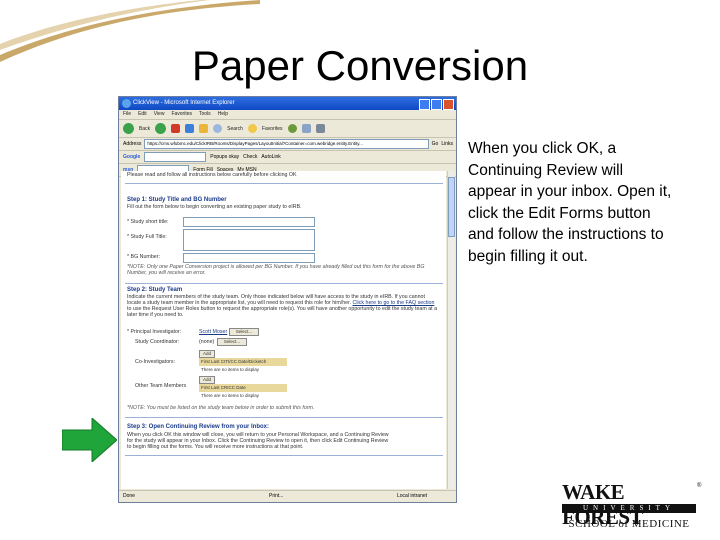 Image resolution: width=720 pixels, height=540 pixels. Describe the element at coordinates (252, 128) in the screenshot. I see `favorites-star-icon` at that location.